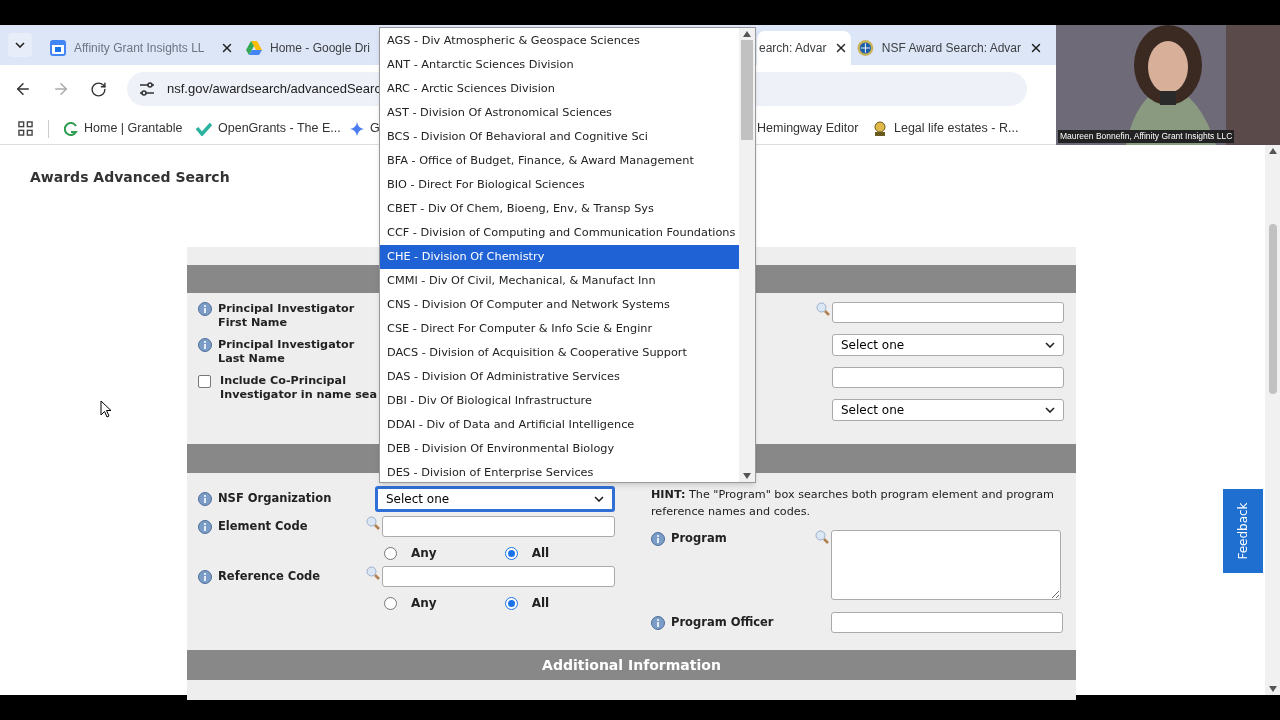 The image size is (1280, 720). What do you see at coordinates (853, 503) in the screenshot?
I see `hint-text: HINT: The "Program" box searches both program element and program reference names and codes.` at bounding box center [853, 503].